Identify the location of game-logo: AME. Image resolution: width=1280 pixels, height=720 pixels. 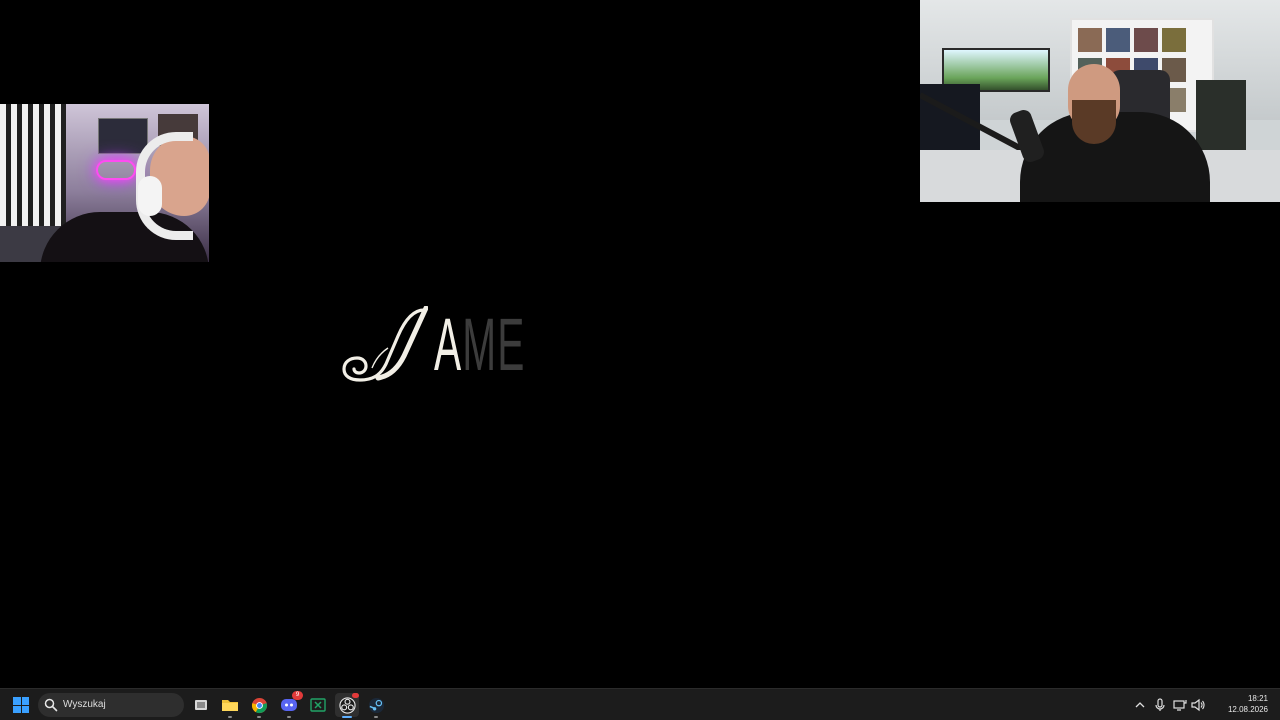
(442, 346).